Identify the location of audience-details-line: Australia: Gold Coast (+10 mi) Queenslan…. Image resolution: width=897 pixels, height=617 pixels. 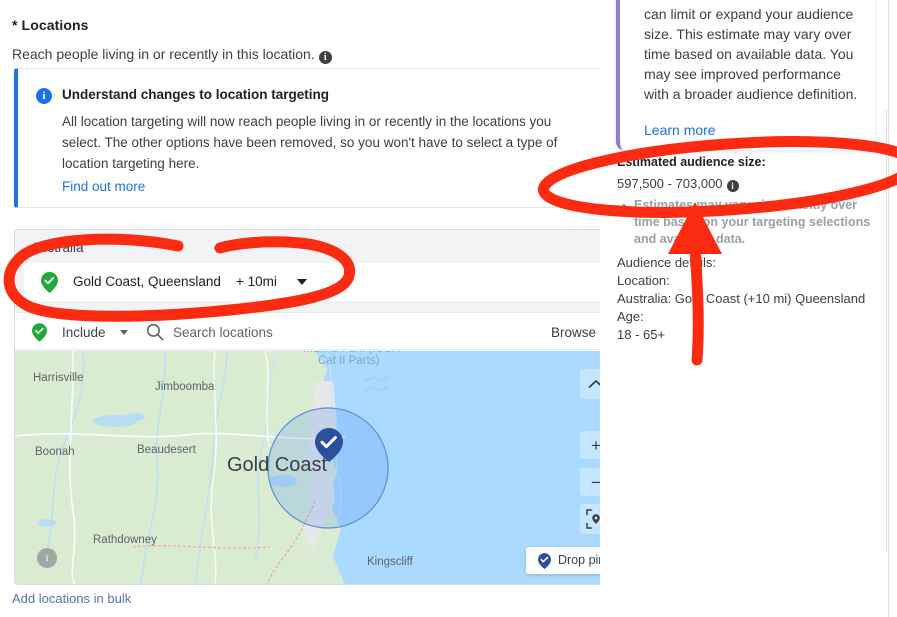
(741, 298).